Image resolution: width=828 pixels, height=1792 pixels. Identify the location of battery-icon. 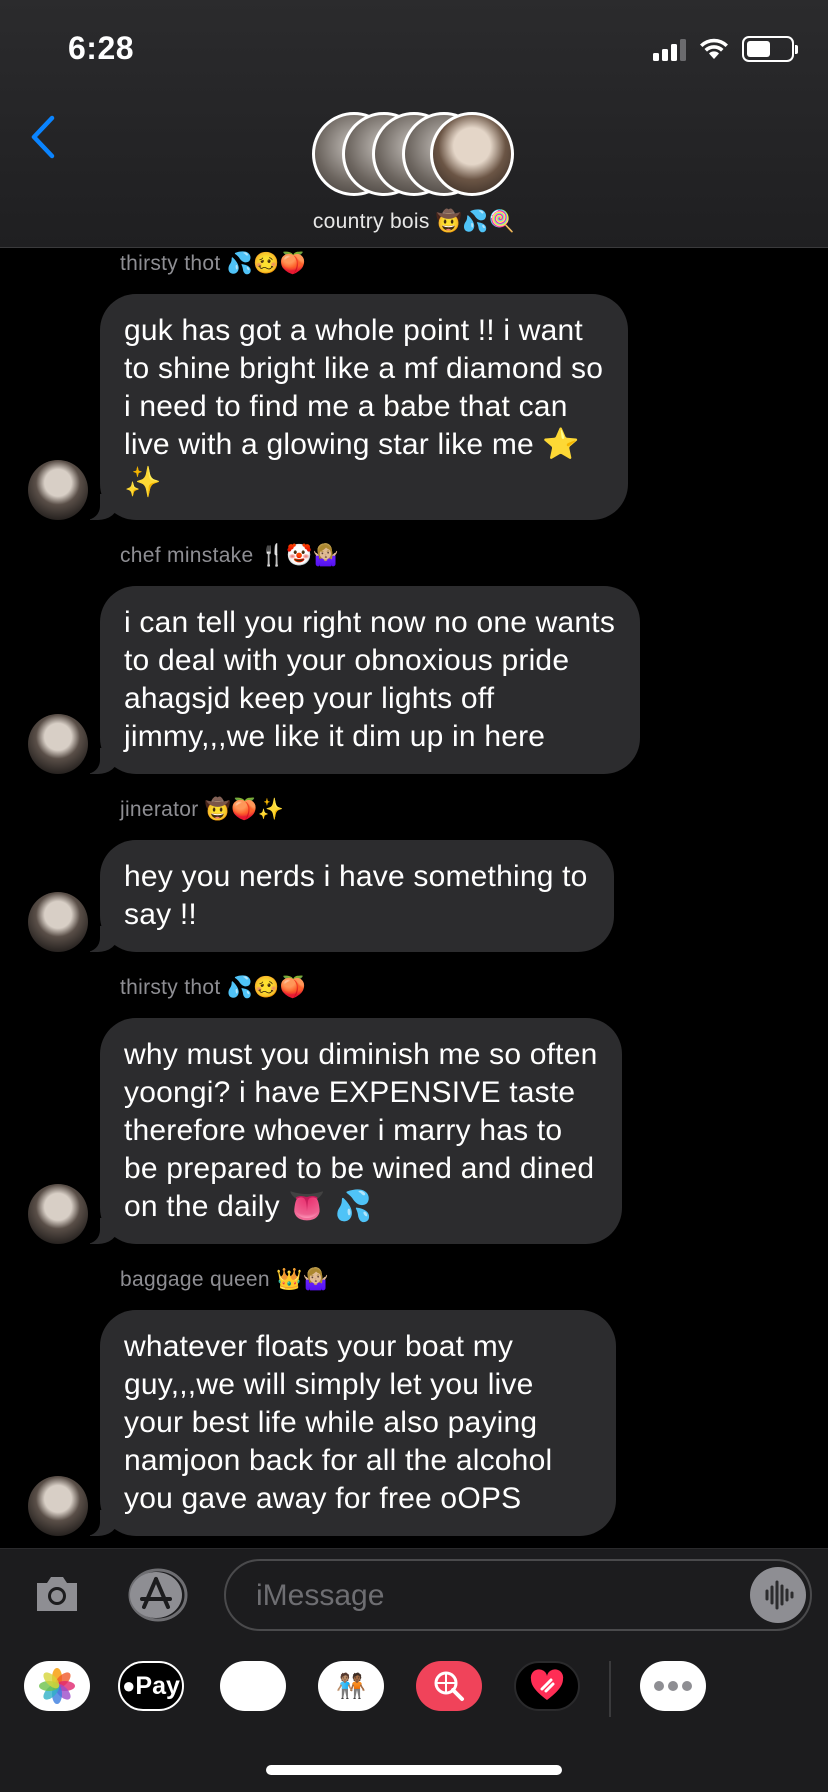
(770, 49).